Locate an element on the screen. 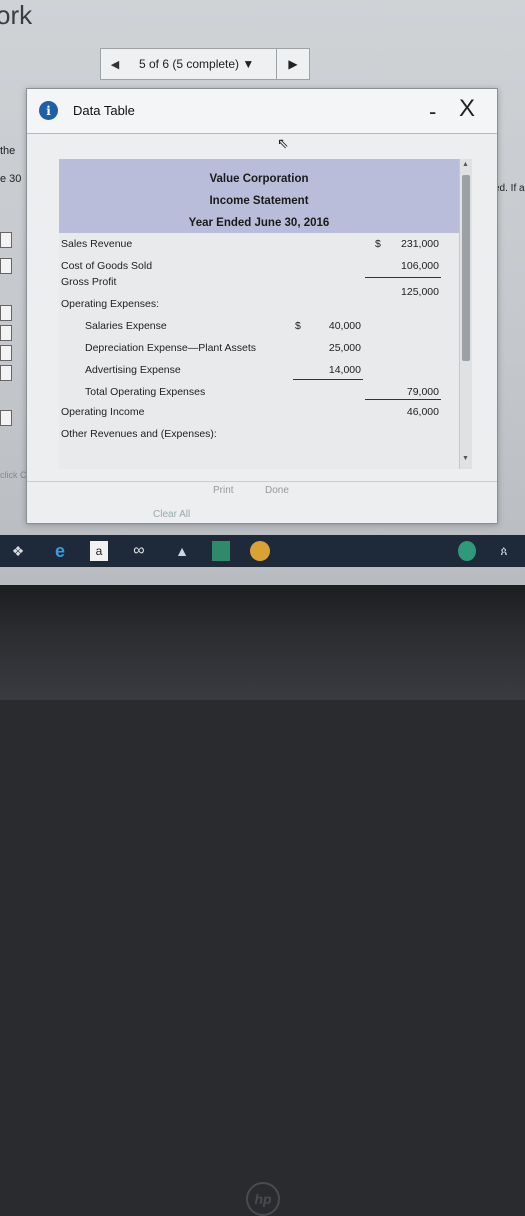  dialog-footer-divider is located at coordinates (262, 481).